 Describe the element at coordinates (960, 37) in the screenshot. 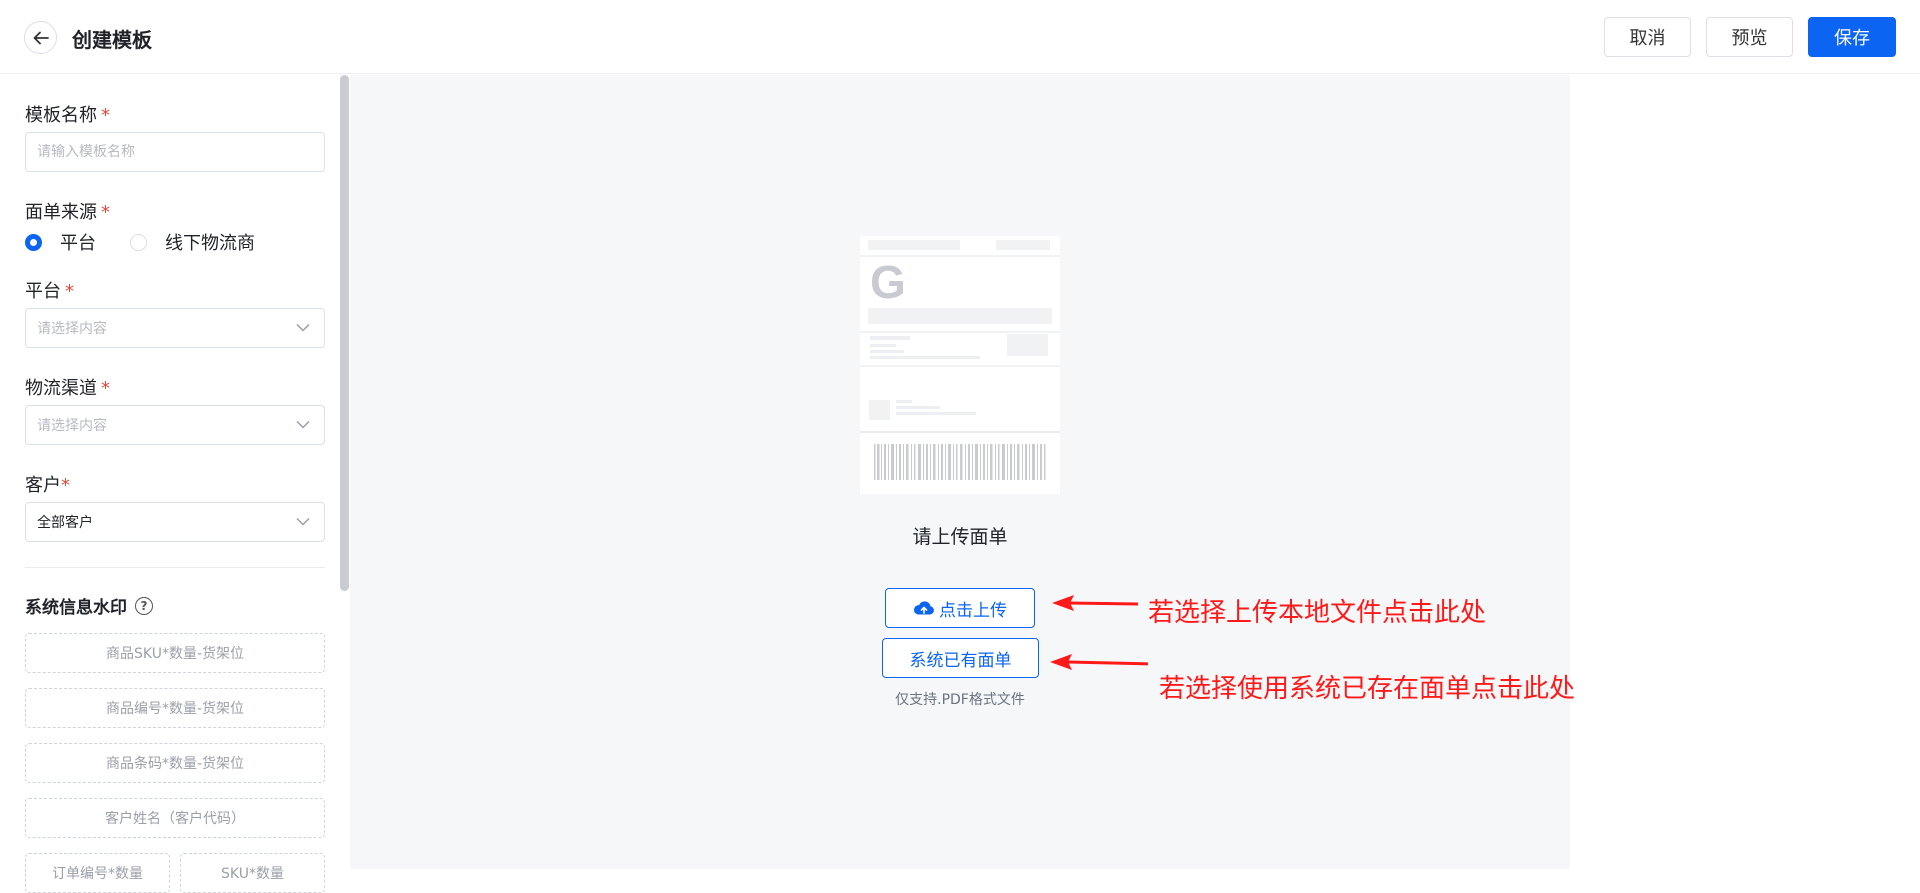

I see `page-header: 创建模板 取消 预览 保存` at that location.